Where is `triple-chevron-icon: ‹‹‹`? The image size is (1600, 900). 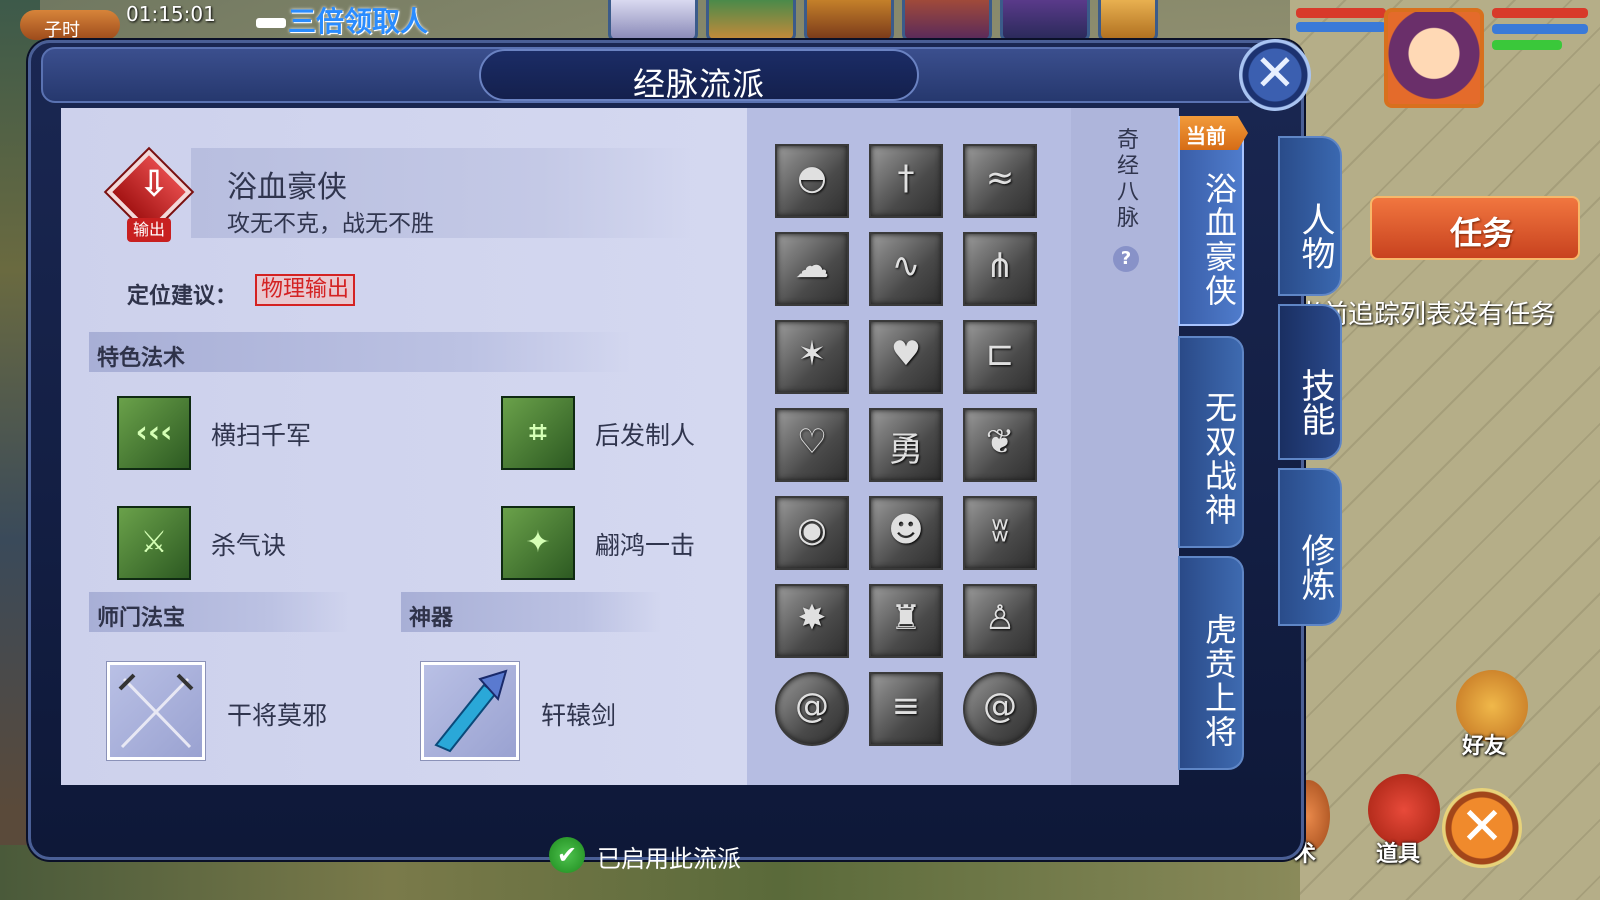
triple-chevron-icon: ‹‹‹ is located at coordinates (154, 433).